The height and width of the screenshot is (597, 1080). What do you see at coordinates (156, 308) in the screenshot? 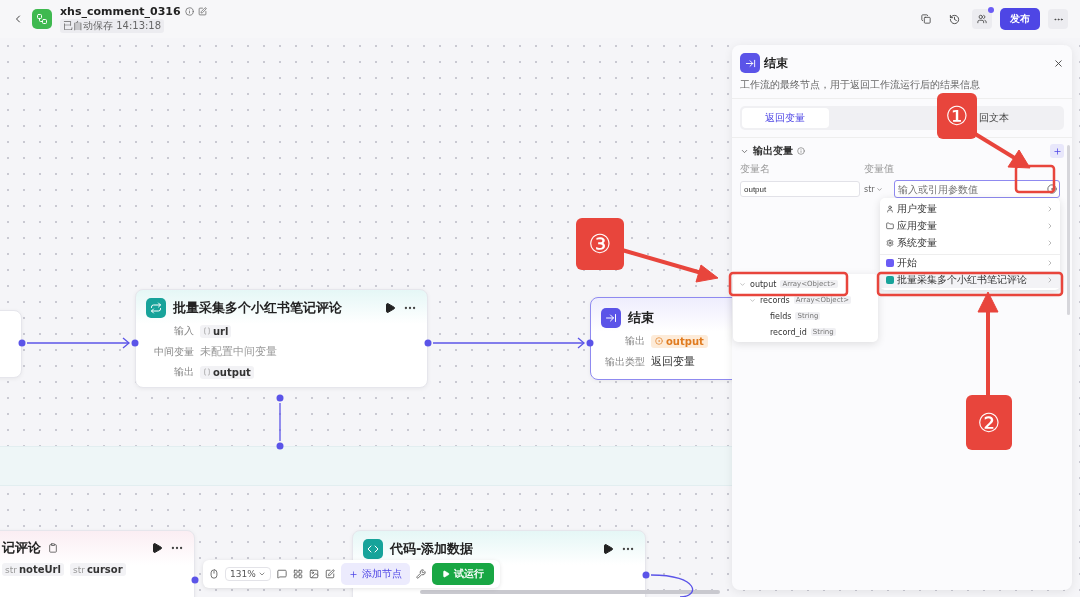
I see `loop-icon` at bounding box center [156, 308].